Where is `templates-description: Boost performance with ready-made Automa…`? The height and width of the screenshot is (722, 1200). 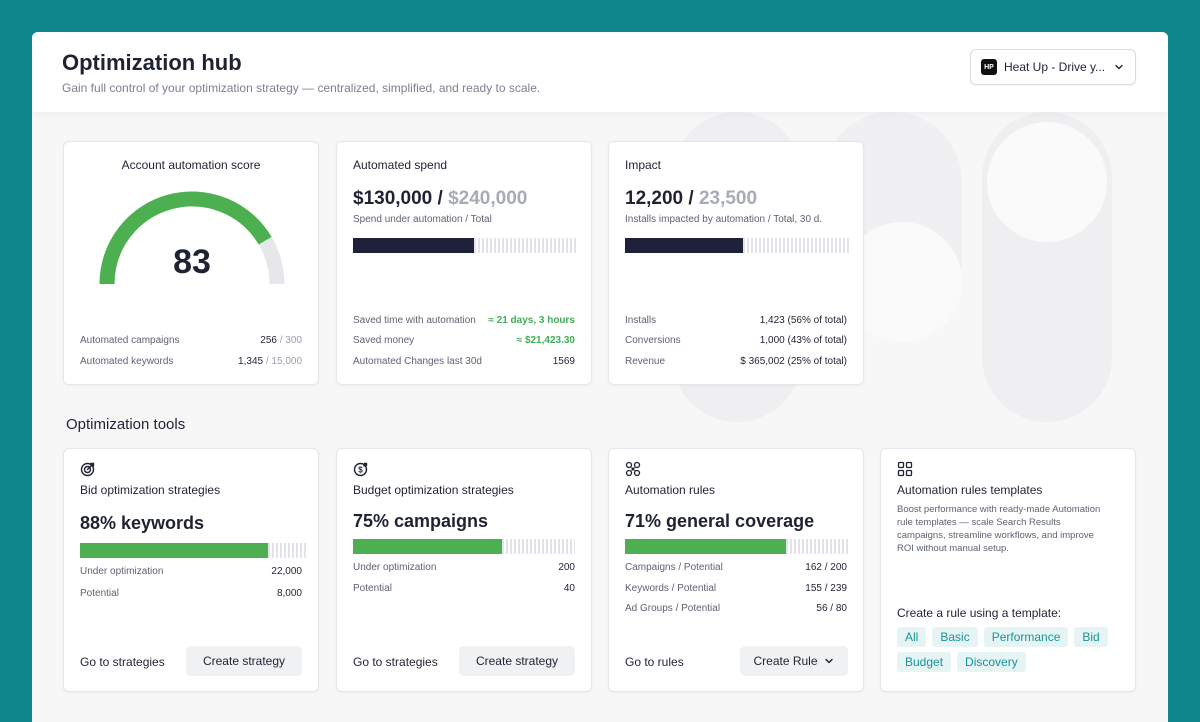
templates-description: Boost performance with ready-made Automa… is located at coordinates (999, 529).